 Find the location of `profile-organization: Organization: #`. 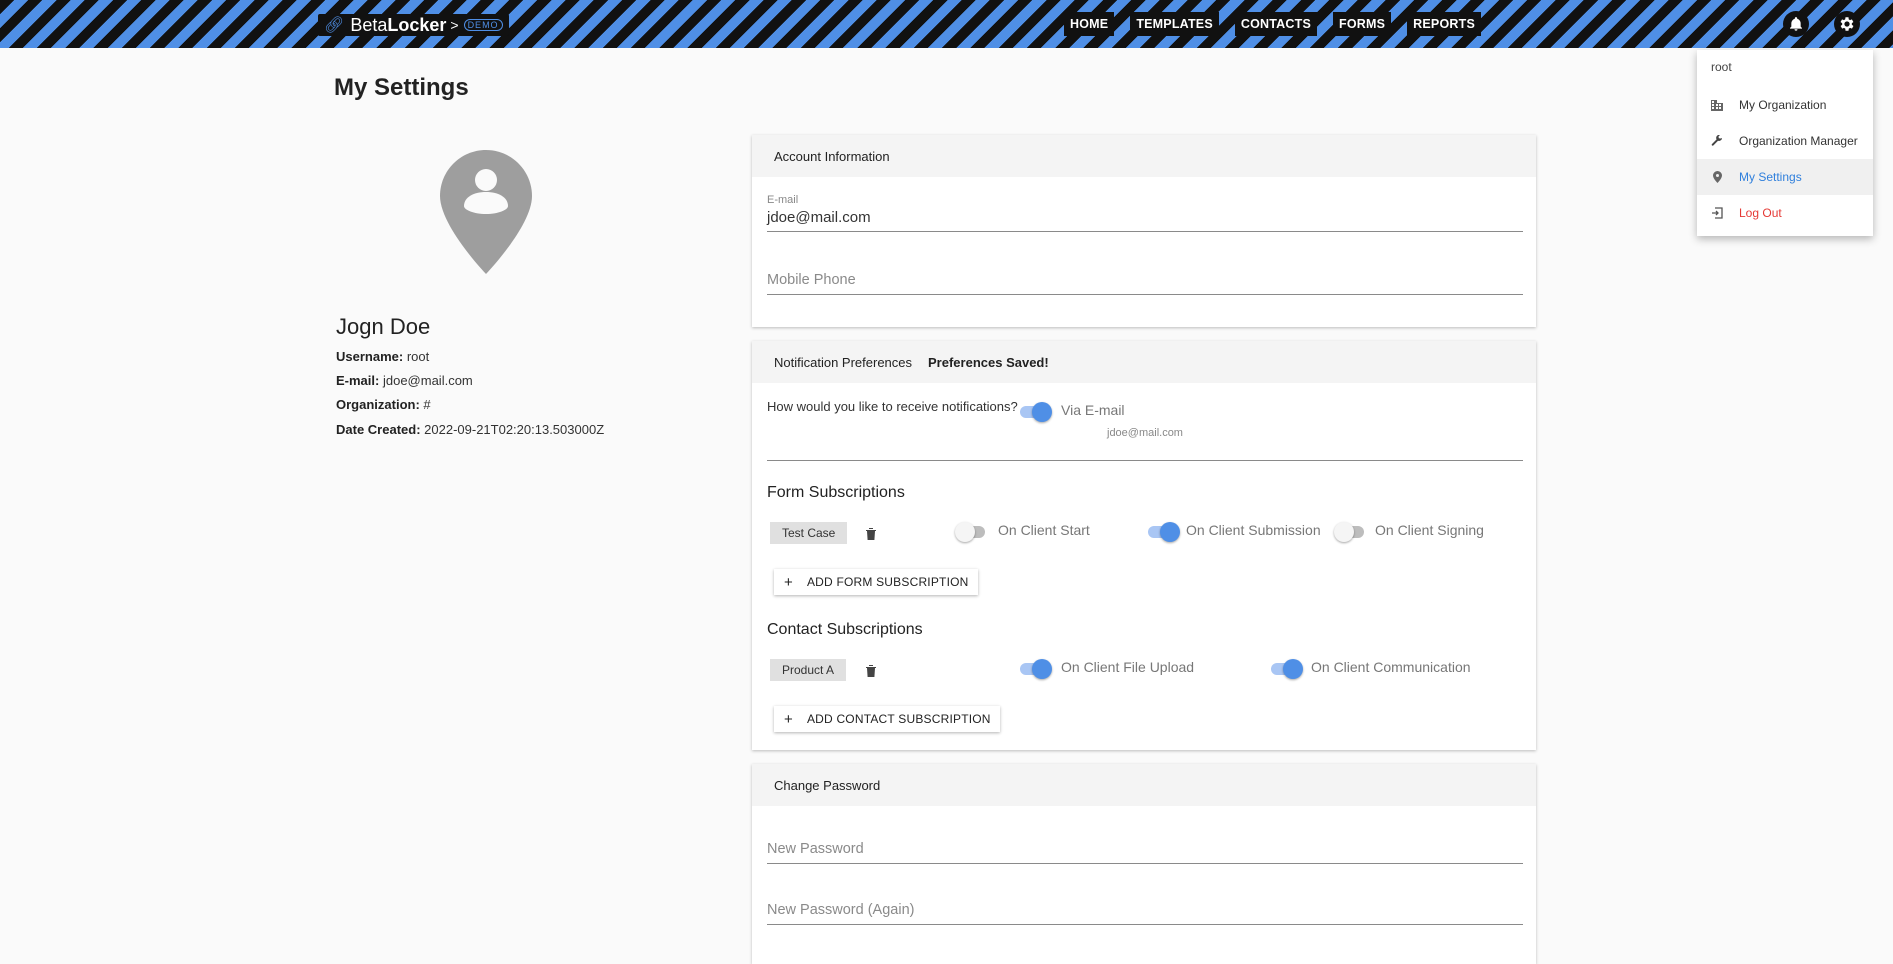

profile-organization: Organization: # is located at coordinates (383, 404).